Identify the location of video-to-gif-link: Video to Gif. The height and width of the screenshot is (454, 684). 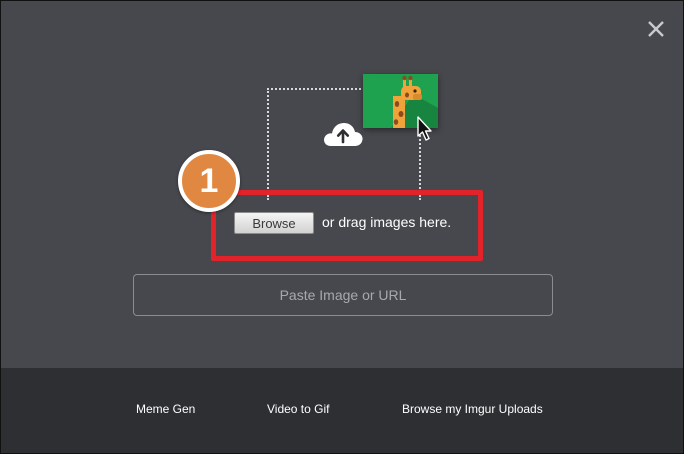
(298, 409).